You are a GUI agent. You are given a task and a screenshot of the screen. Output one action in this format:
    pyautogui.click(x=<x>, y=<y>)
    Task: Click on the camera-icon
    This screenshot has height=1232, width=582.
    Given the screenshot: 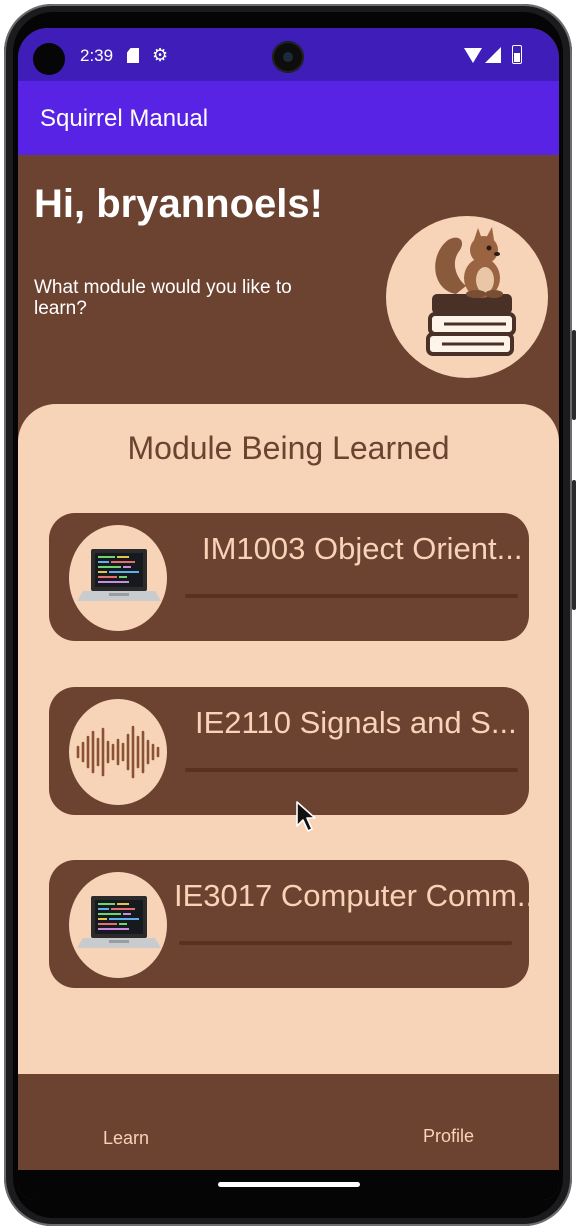 What is the action you would take?
    pyautogui.click(x=49, y=59)
    